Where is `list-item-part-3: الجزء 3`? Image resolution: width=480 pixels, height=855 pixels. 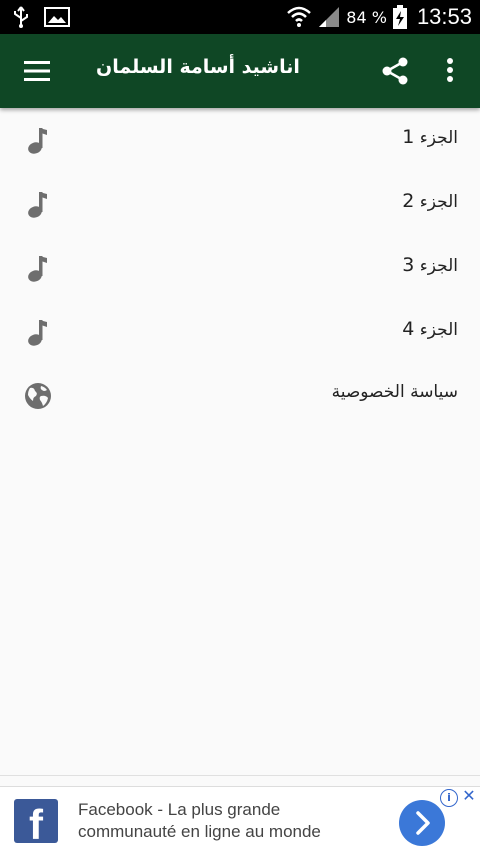
list-item-part-3: الجزء 3 is located at coordinates (240, 268).